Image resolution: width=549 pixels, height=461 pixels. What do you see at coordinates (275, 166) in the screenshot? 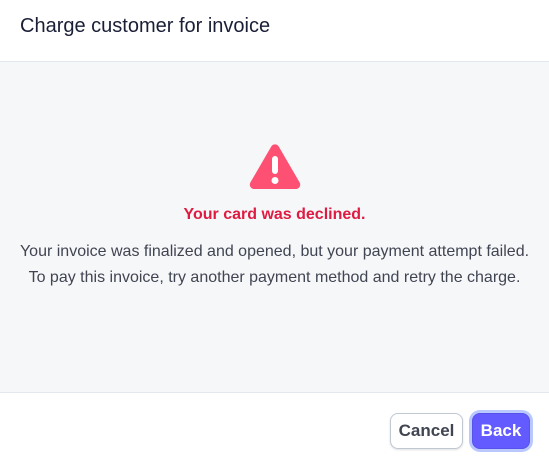
I see `warning-triangle-icon` at bounding box center [275, 166].